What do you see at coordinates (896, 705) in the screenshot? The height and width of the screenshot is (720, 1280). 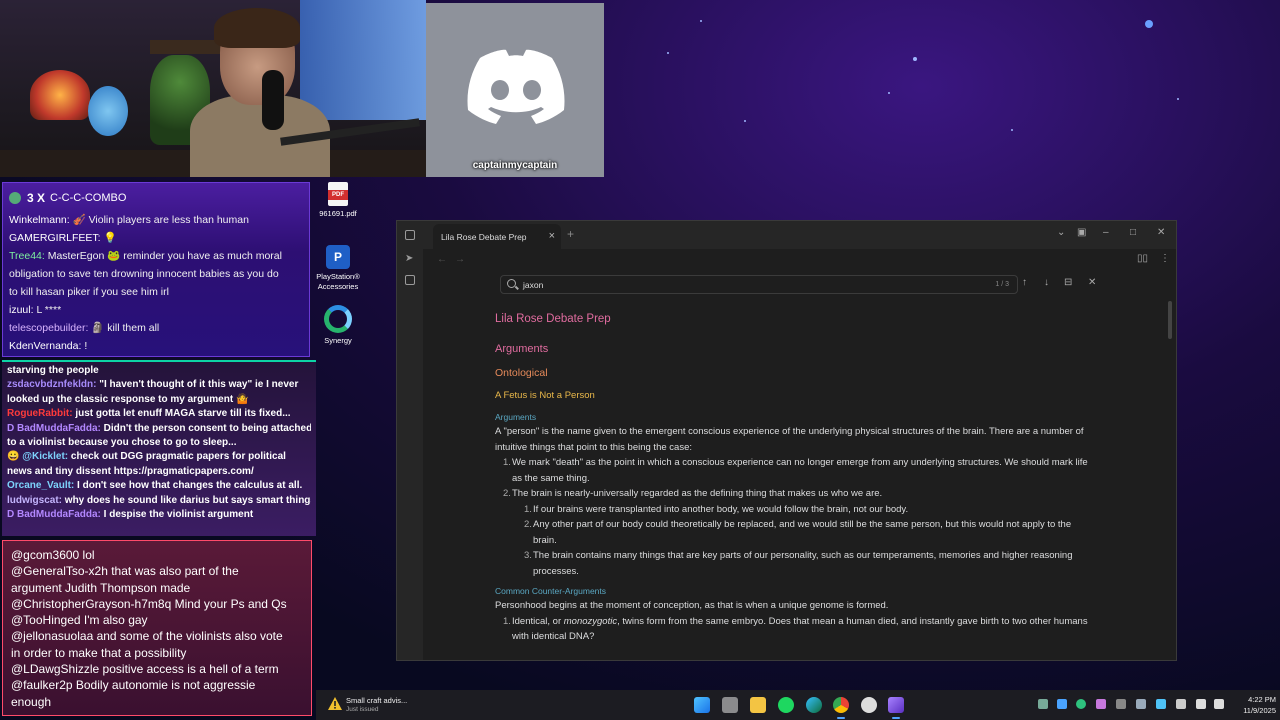 I see `obsidian-icon` at bounding box center [896, 705].